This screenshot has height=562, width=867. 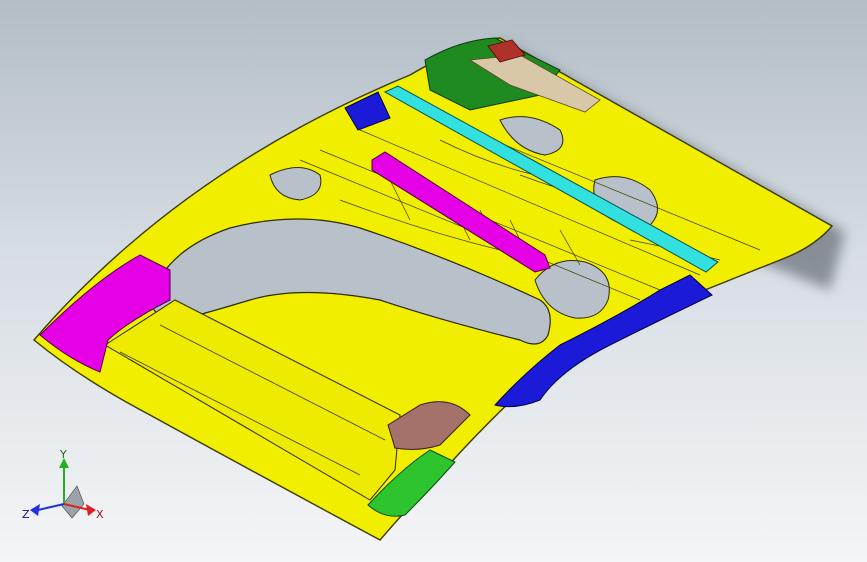 What do you see at coordinates (63, 484) in the screenshot?
I see `axis-triad: Y X Z` at bounding box center [63, 484].